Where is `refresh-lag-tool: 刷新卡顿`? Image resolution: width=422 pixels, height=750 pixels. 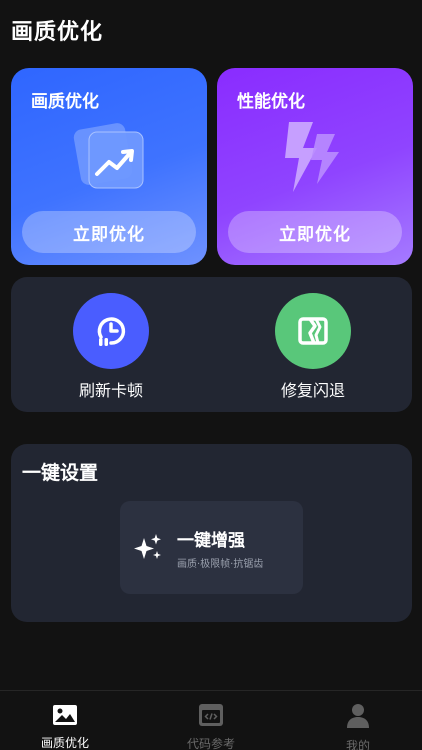
refresh-lag-tool: 刷新卡顿 is located at coordinates (111, 347).